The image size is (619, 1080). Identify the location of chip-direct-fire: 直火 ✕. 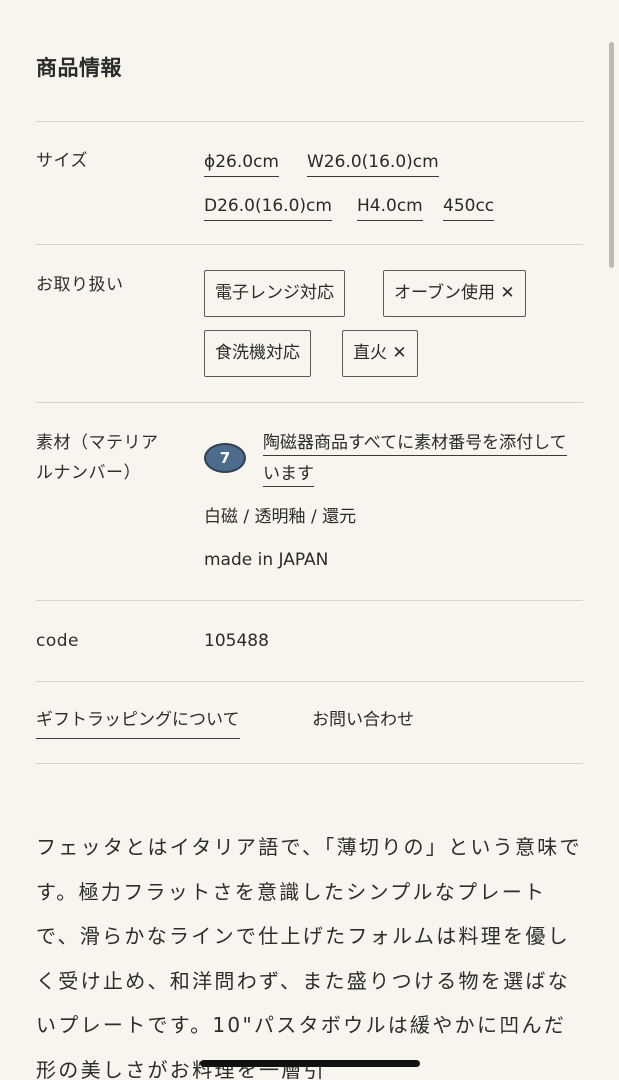
(380, 353).